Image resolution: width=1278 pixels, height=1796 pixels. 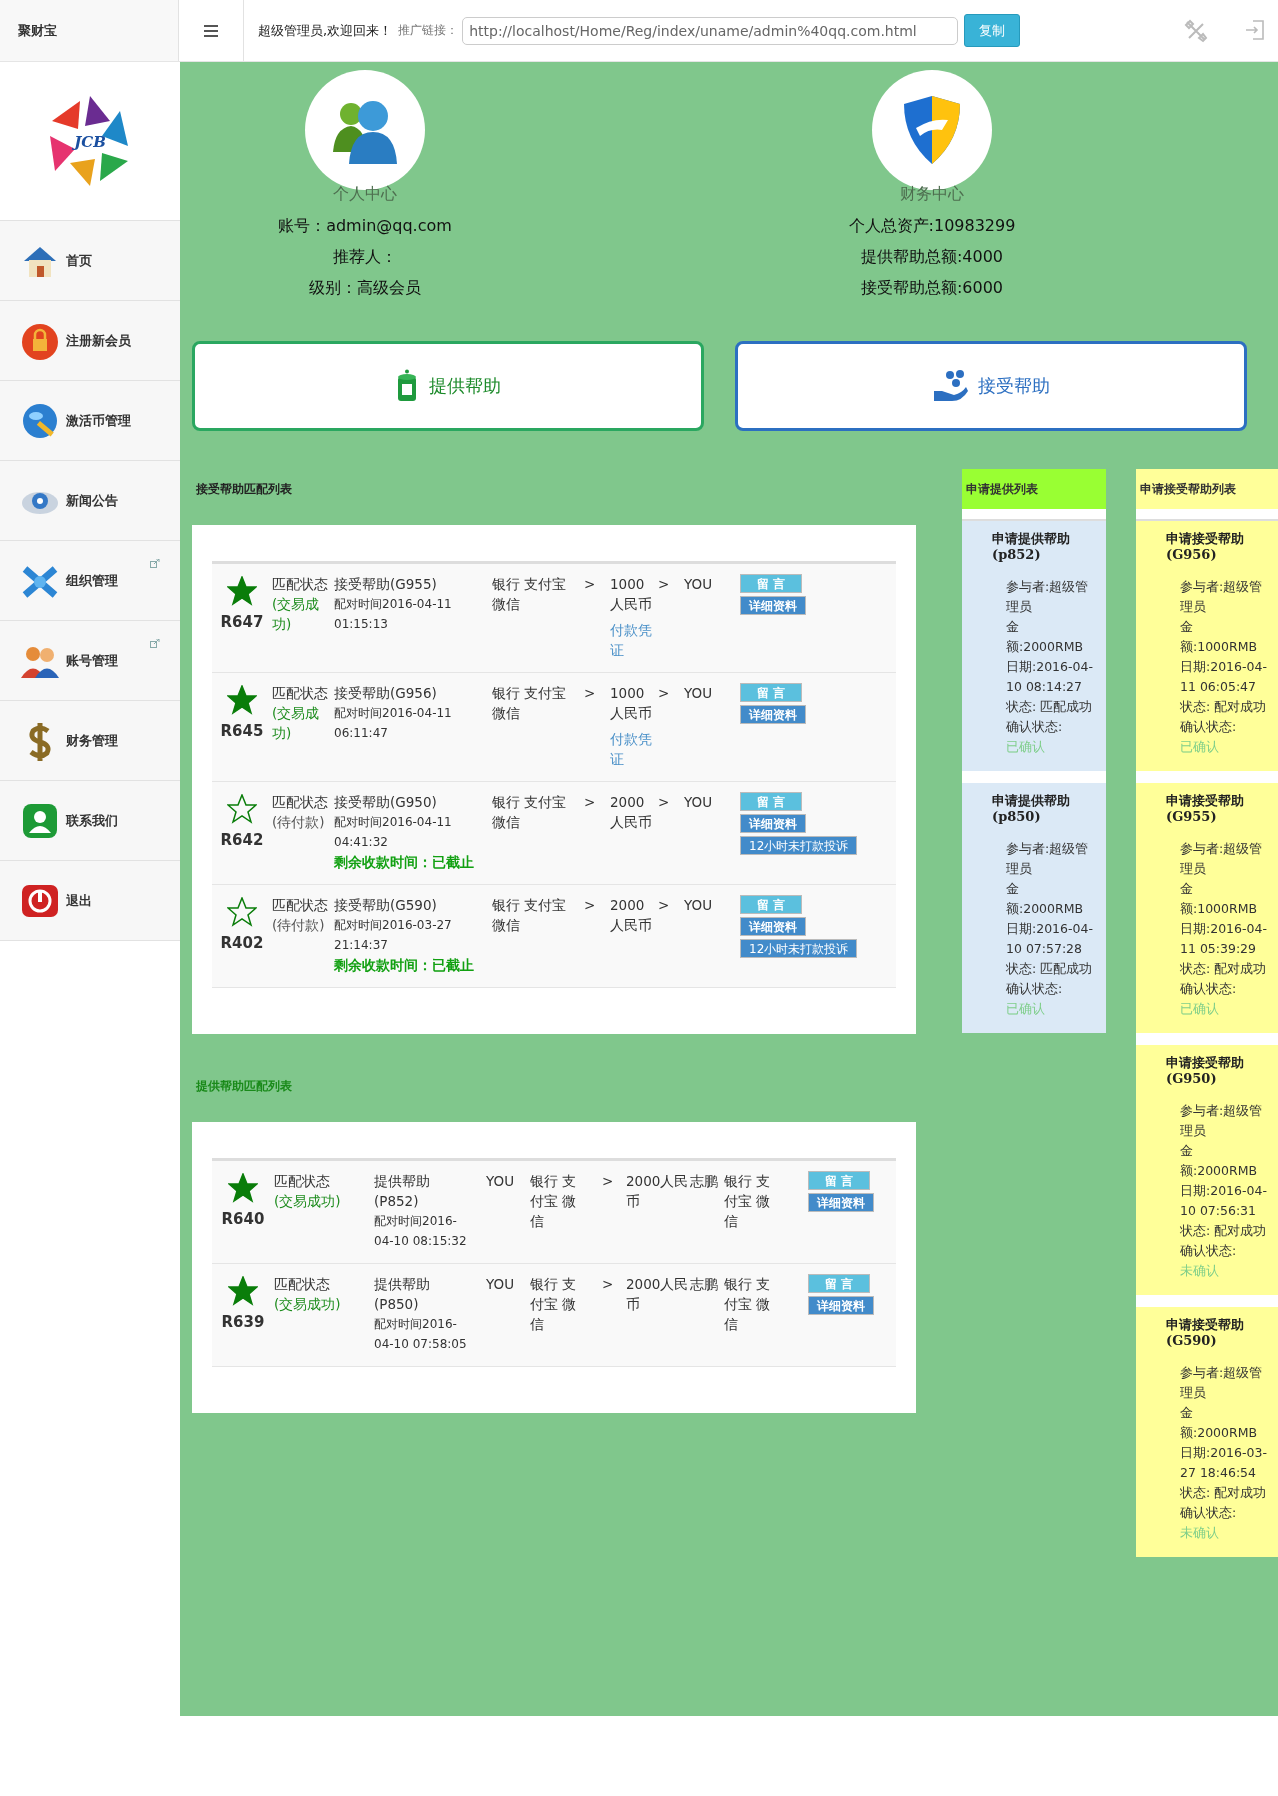 What do you see at coordinates (704, 1284) in the screenshot?
I see `receiver-text: 志鹏` at bounding box center [704, 1284].